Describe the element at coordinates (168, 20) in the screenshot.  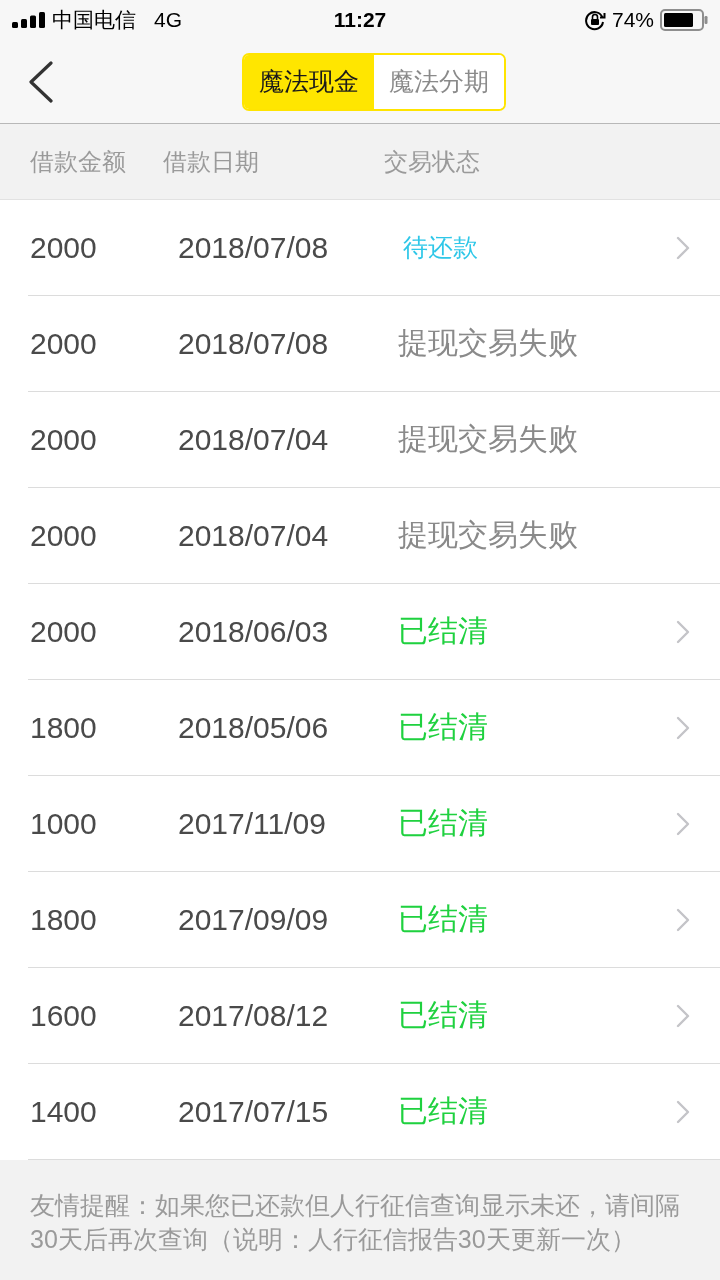
I see `network-type: 4G` at that location.